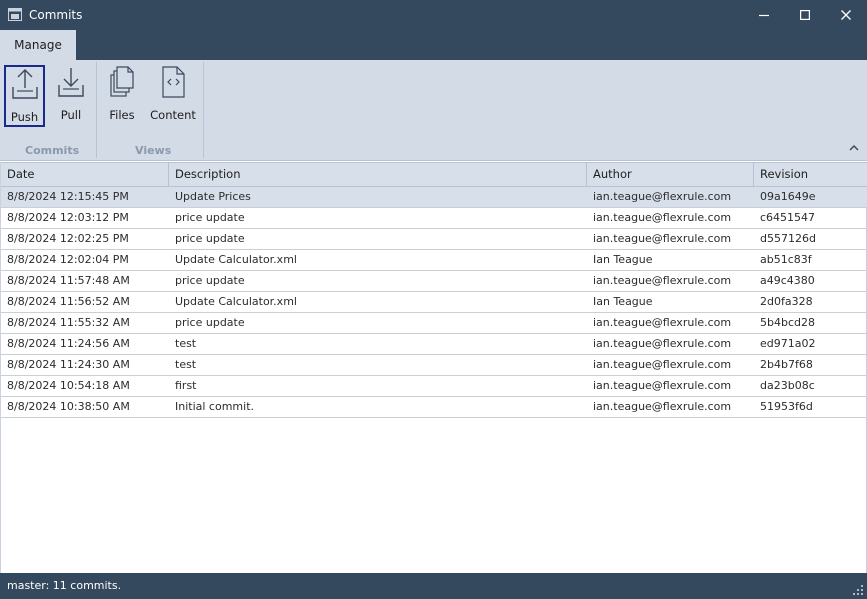 This screenshot has width=867, height=599. Describe the element at coordinates (787, 280) in the screenshot. I see `cell-revision: a49c4380` at that location.